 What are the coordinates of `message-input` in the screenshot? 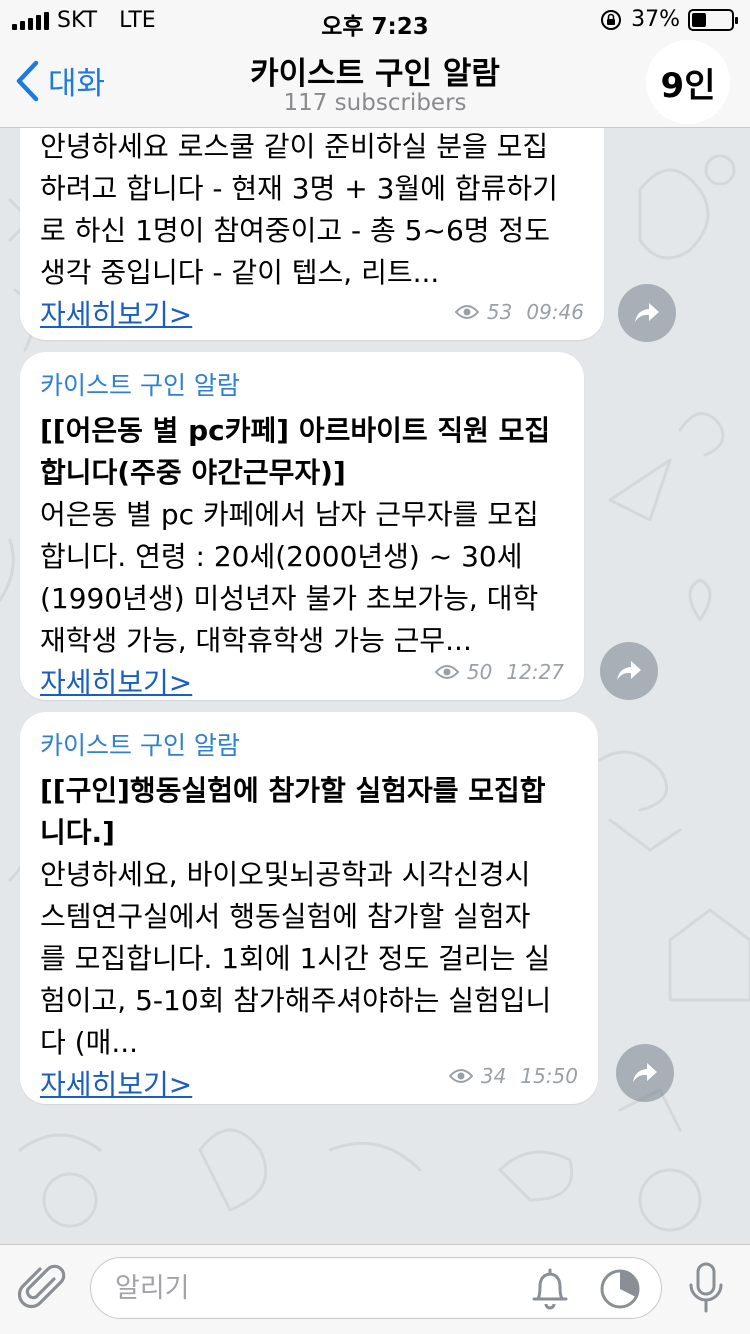 It's located at (376, 1288).